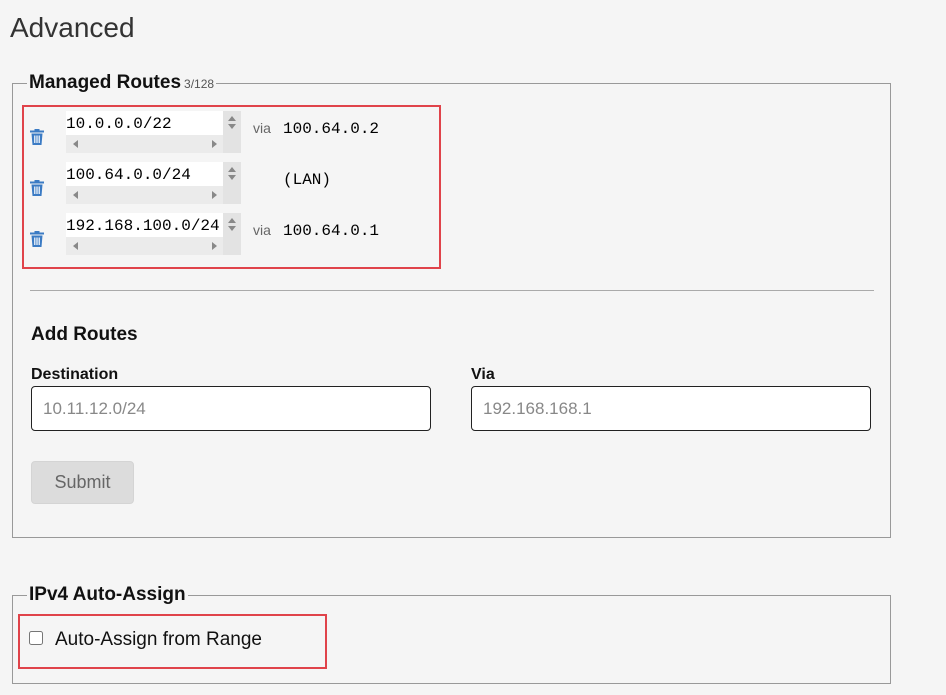  Describe the element at coordinates (671, 408) in the screenshot. I see `via-input` at that location.